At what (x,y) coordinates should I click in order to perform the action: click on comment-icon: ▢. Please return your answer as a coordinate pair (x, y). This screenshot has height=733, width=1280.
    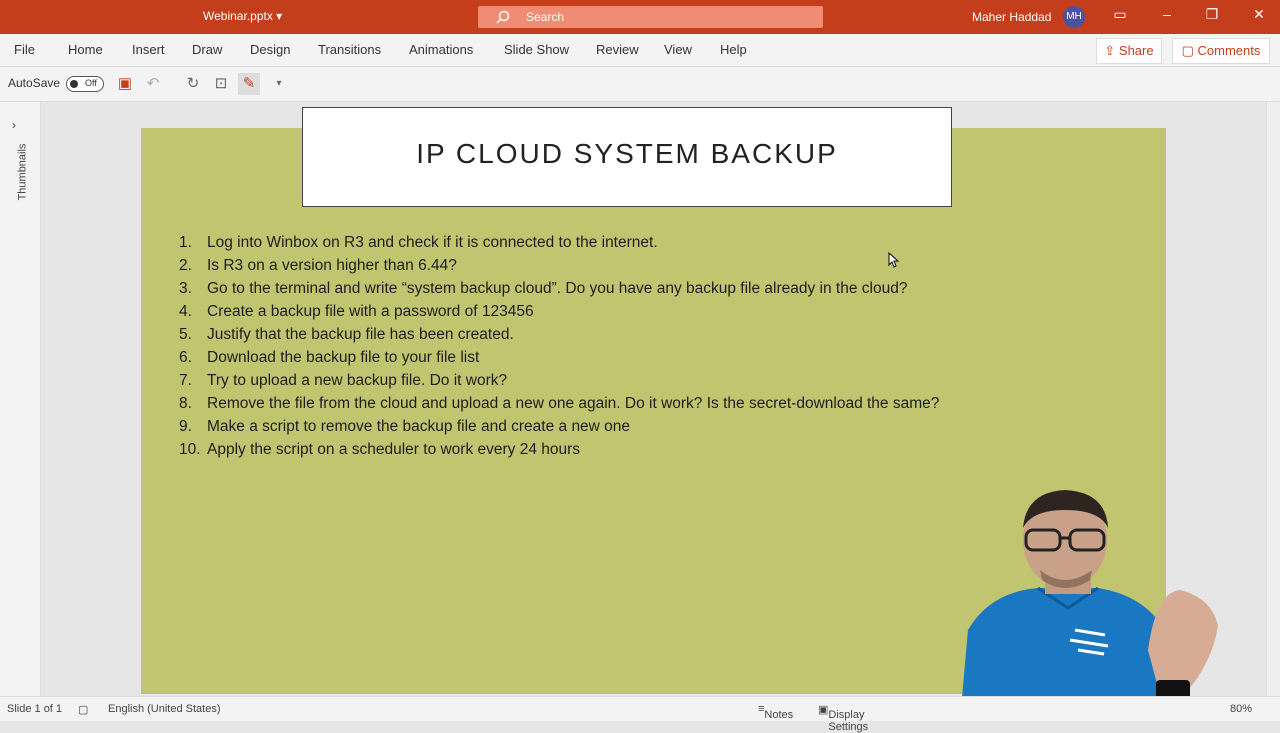
    Looking at the image, I should click on (1187, 50).